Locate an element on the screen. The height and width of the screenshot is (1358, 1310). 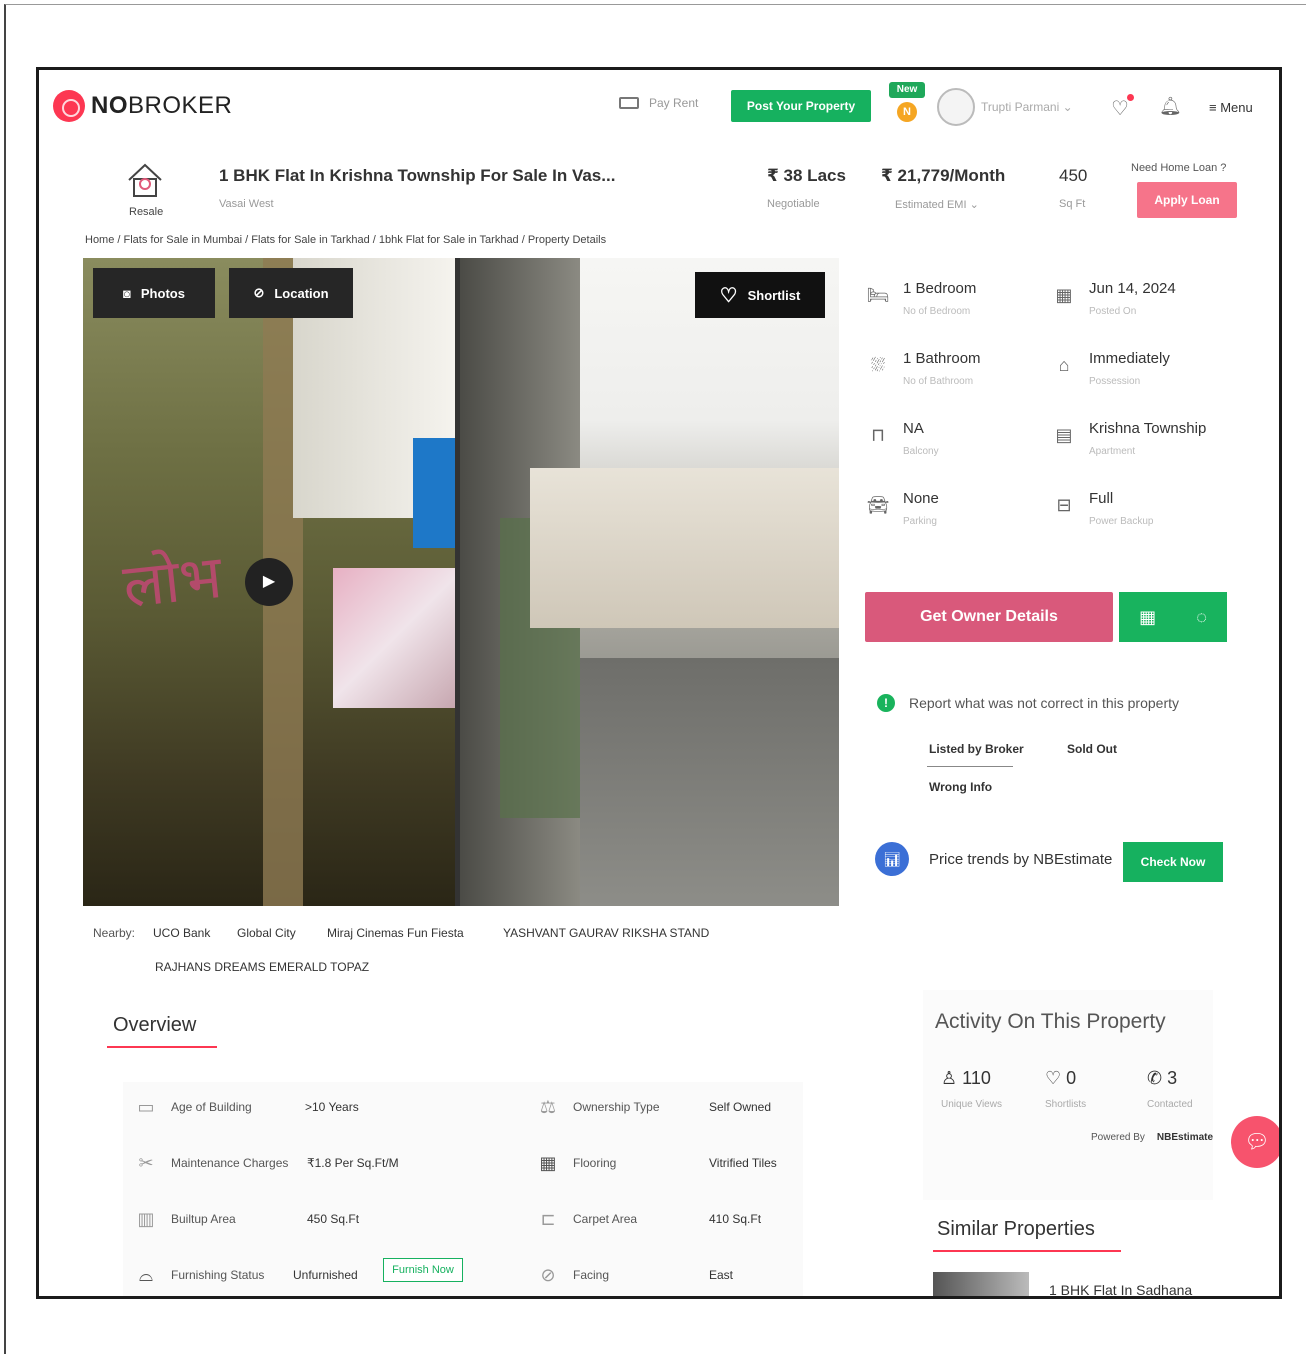
n-coin-icon: N is located at coordinates (907, 112).